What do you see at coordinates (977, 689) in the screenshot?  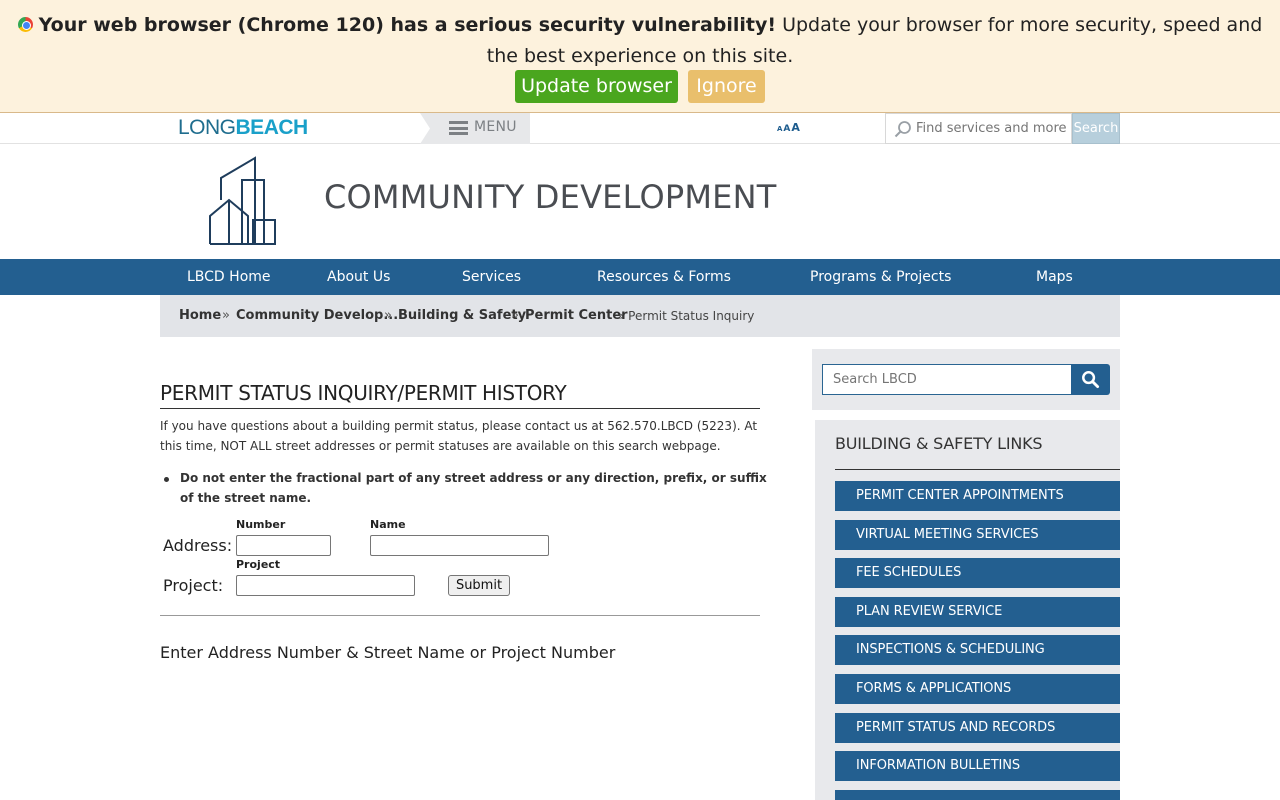 I see `sidebar-link-forms-applications: FORMS & APPLICATIONS` at bounding box center [977, 689].